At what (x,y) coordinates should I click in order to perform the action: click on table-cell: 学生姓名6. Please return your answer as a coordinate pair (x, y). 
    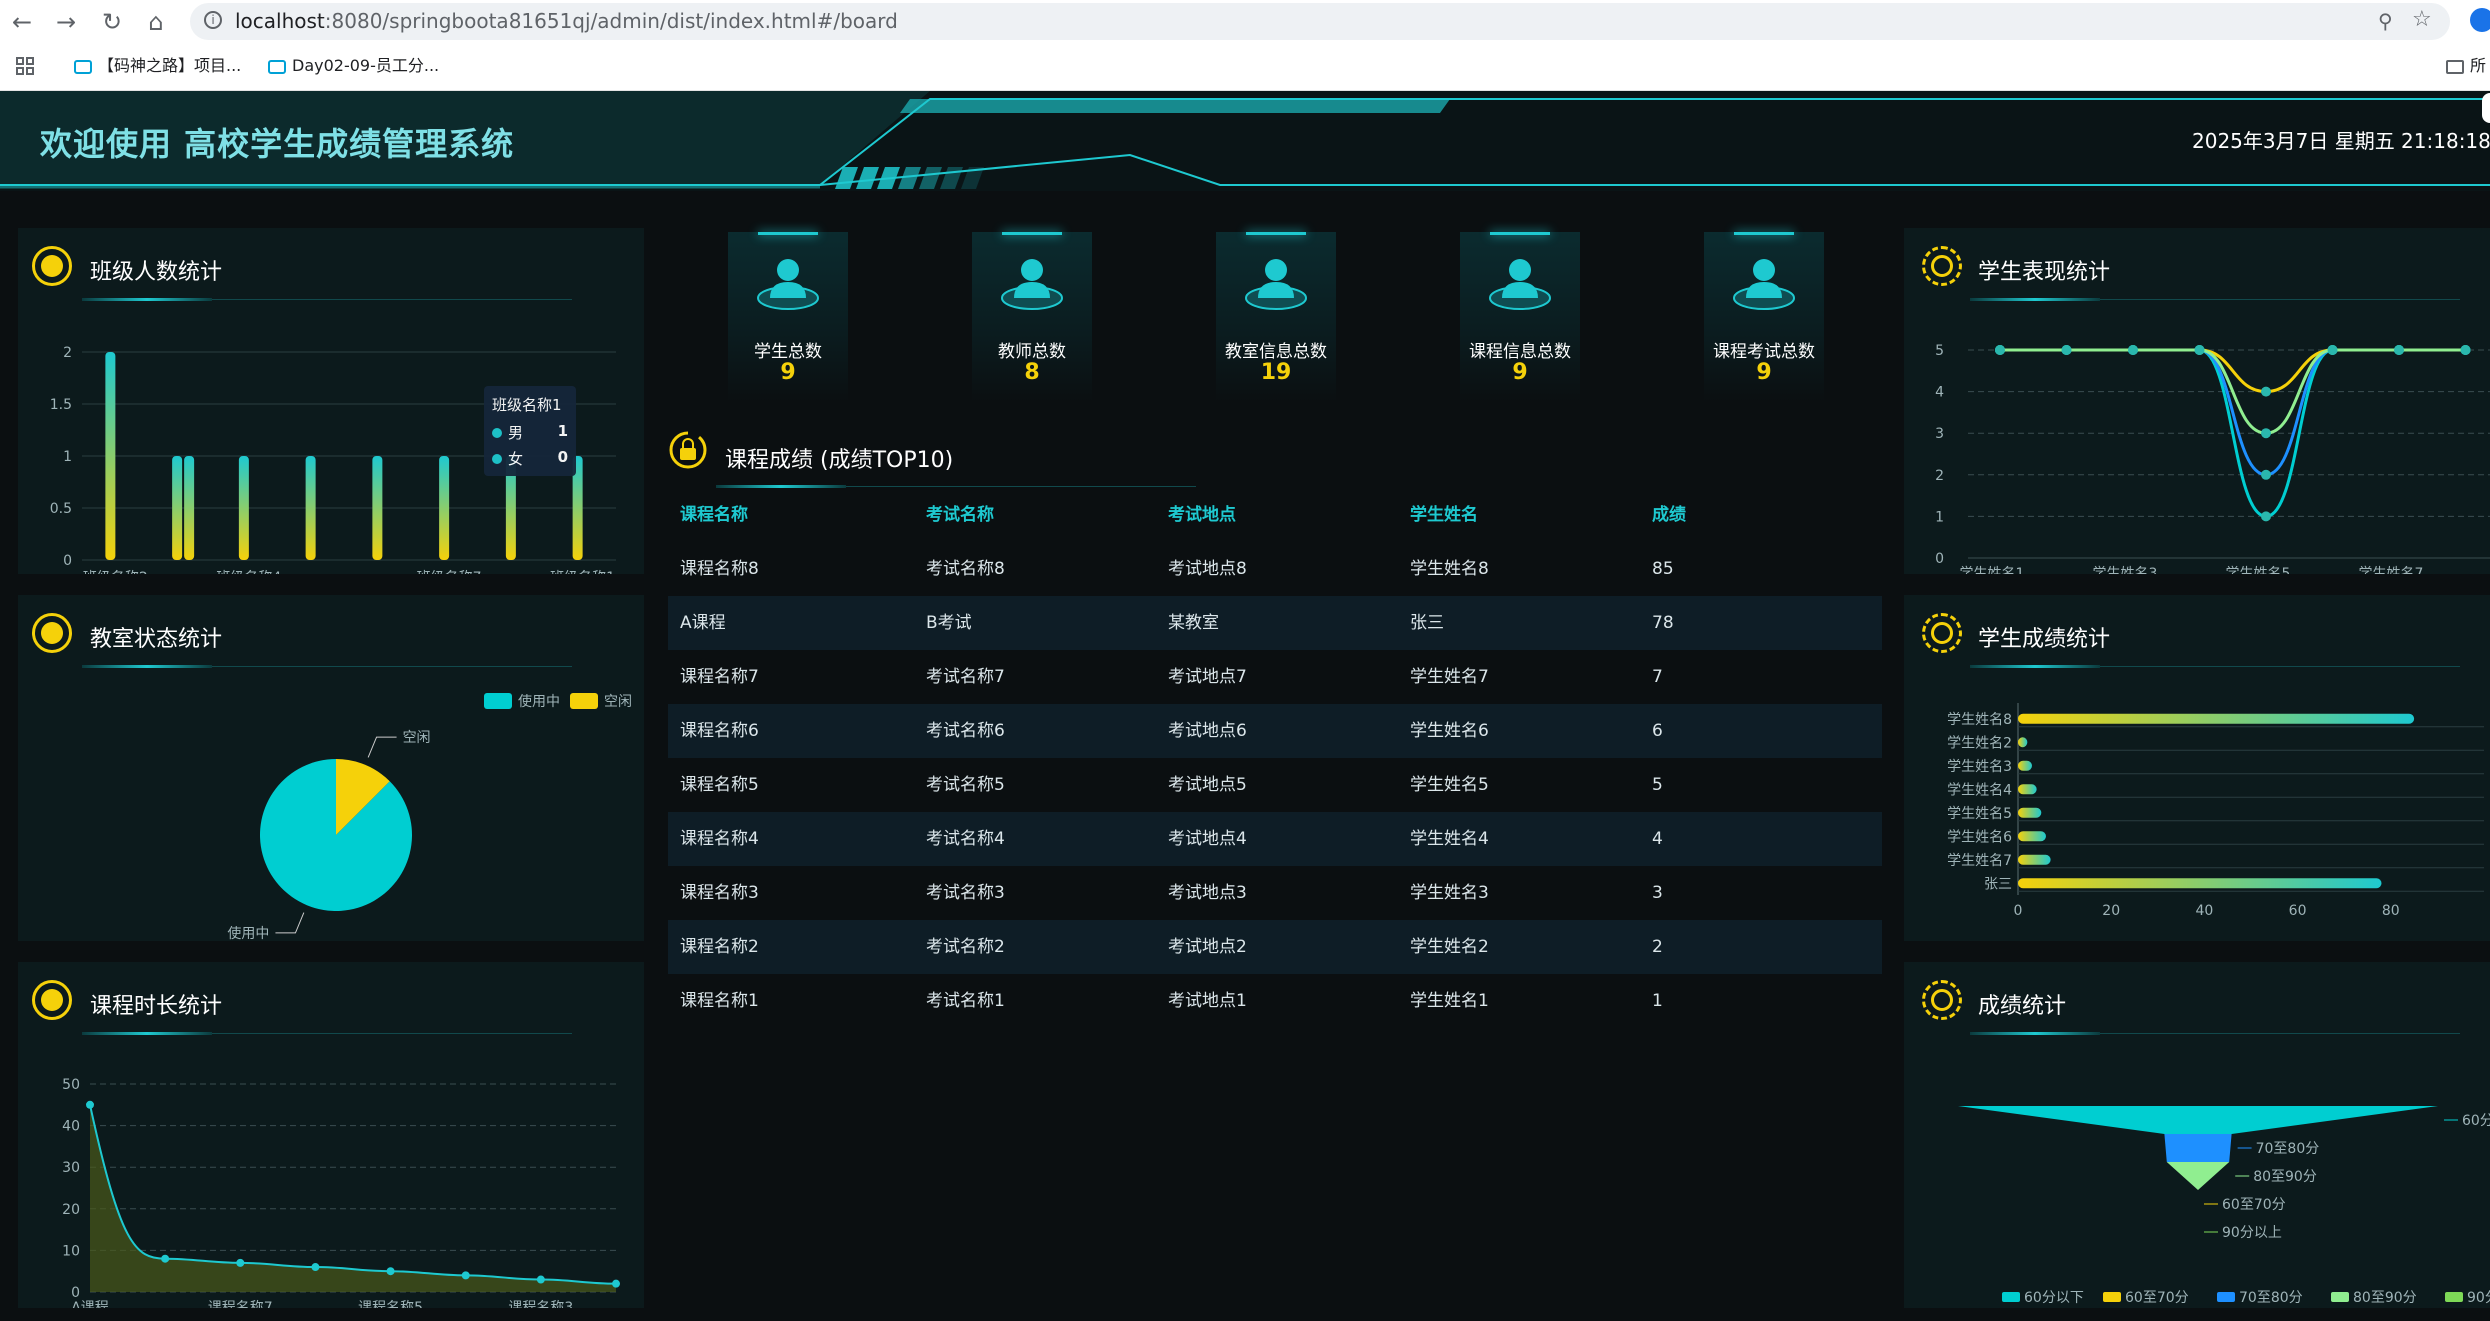
    Looking at the image, I should click on (1449, 731).